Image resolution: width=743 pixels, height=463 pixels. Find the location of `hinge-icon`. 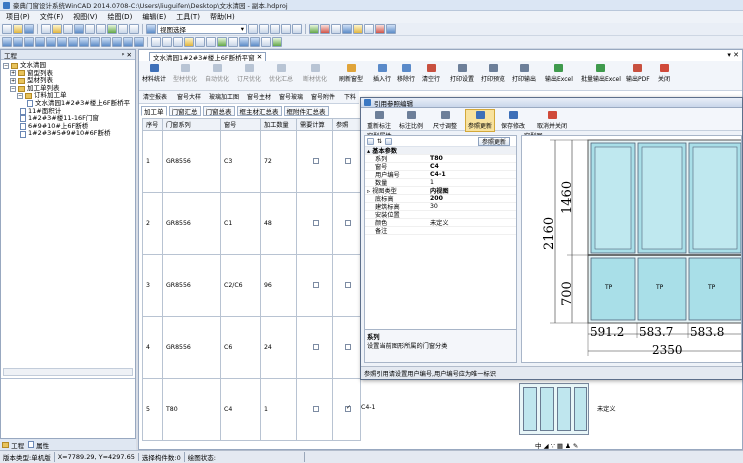

hinge-icon is located at coordinates (156, 42).